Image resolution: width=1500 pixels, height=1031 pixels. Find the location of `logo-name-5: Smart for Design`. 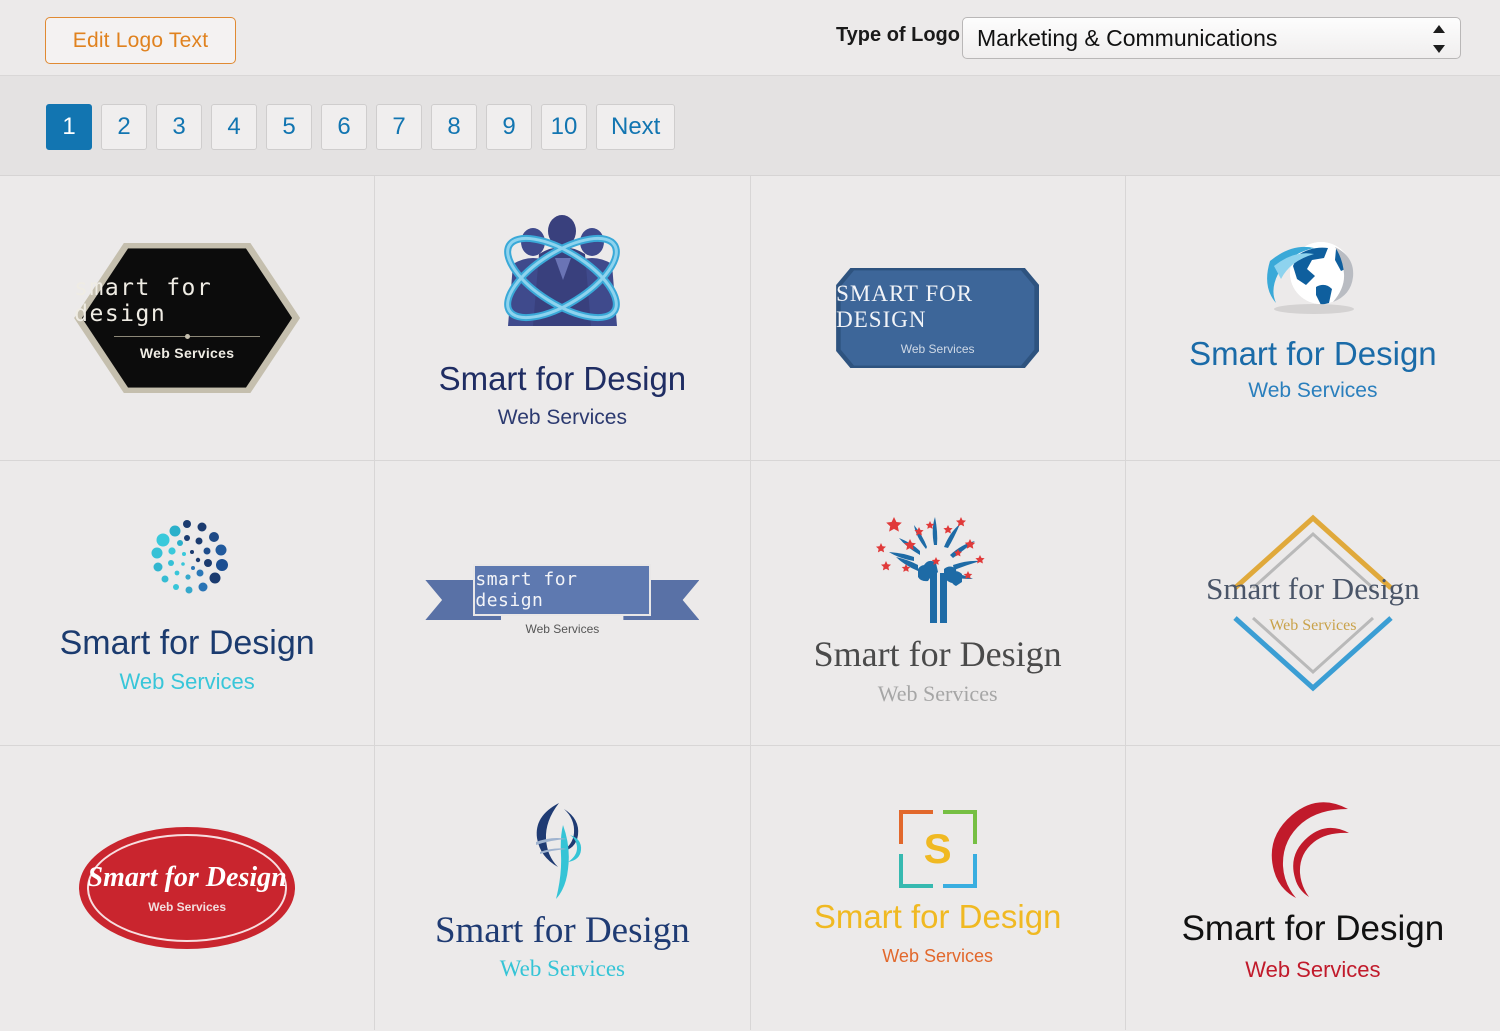

logo-name-5: Smart for Design is located at coordinates (187, 642).